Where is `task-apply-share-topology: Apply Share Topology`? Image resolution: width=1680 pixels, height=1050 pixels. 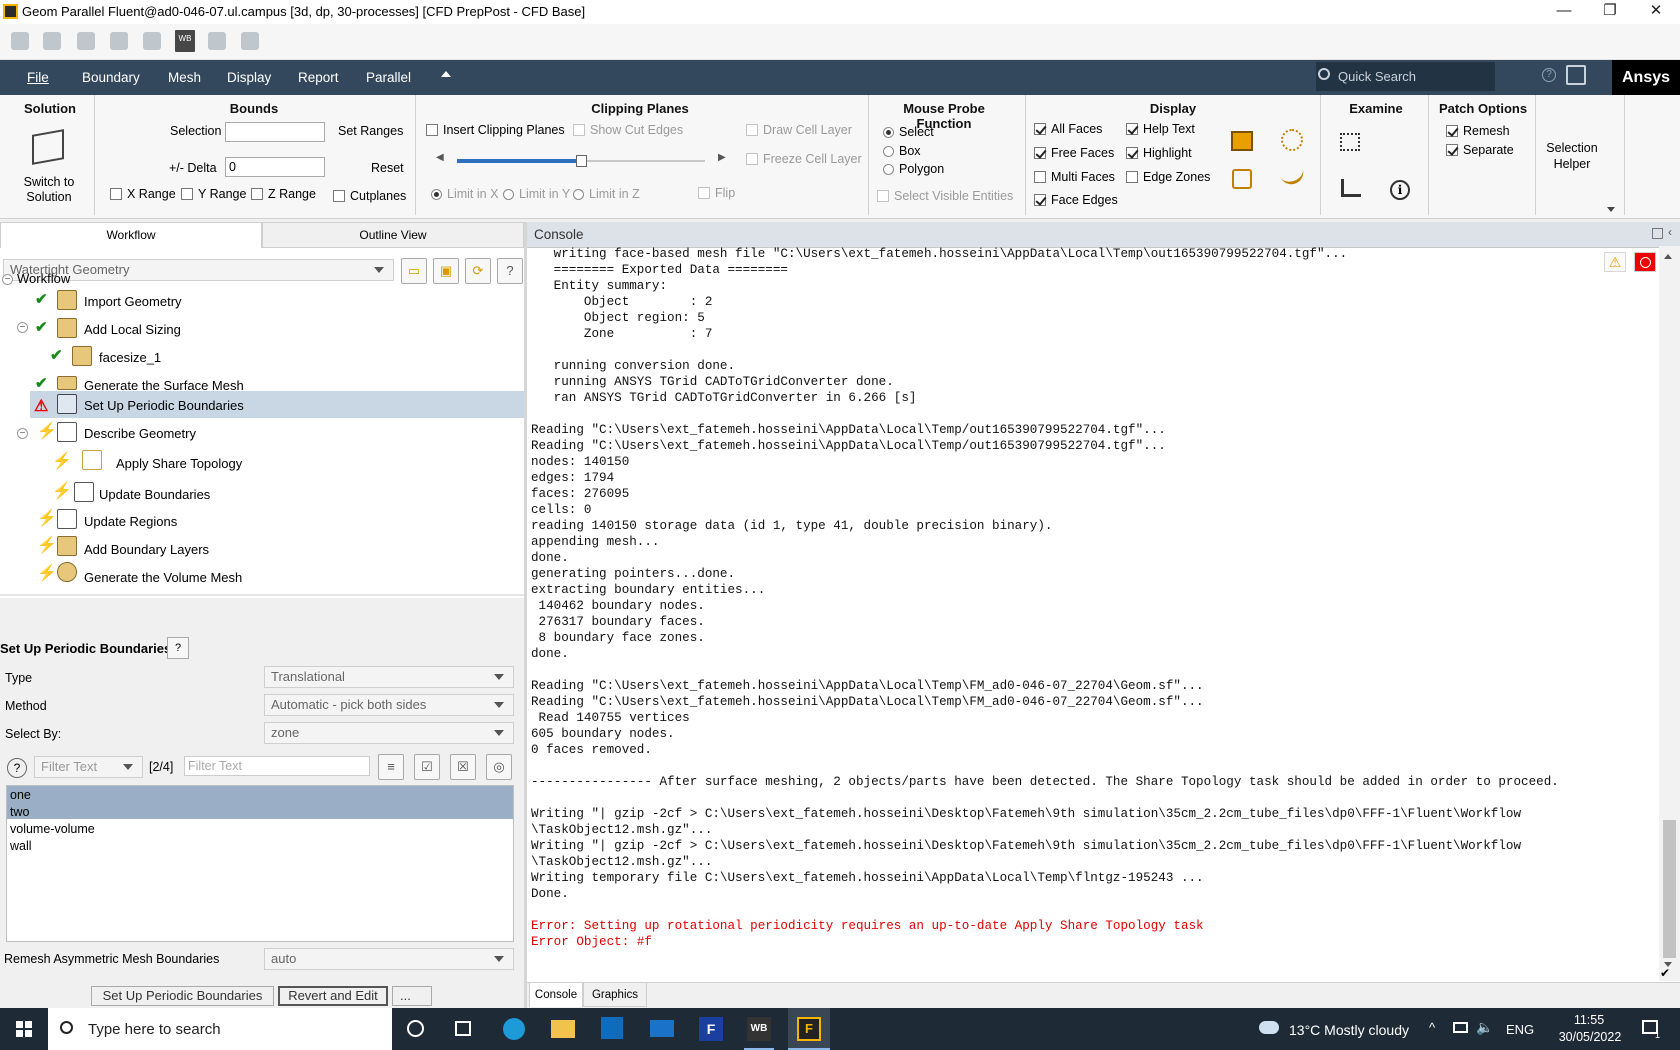
task-apply-share-topology: Apply Share Topology is located at coordinates (179, 463).